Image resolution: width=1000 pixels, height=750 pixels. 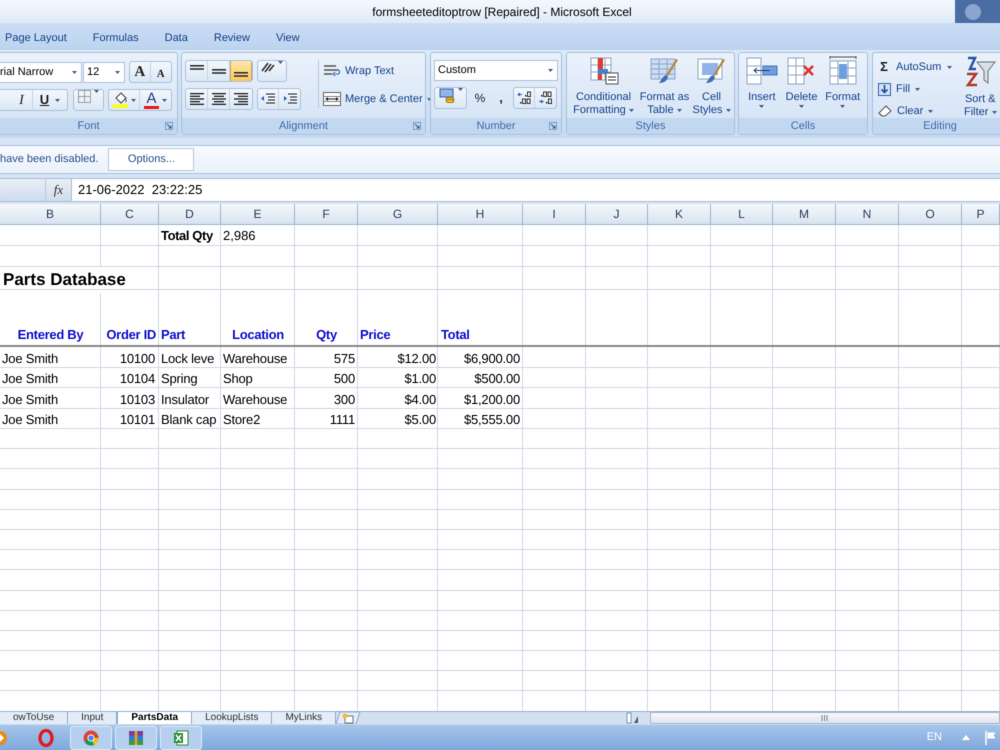 What do you see at coordinates (915, 67) in the screenshot?
I see `autosum-button: Σ AutoSum` at bounding box center [915, 67].